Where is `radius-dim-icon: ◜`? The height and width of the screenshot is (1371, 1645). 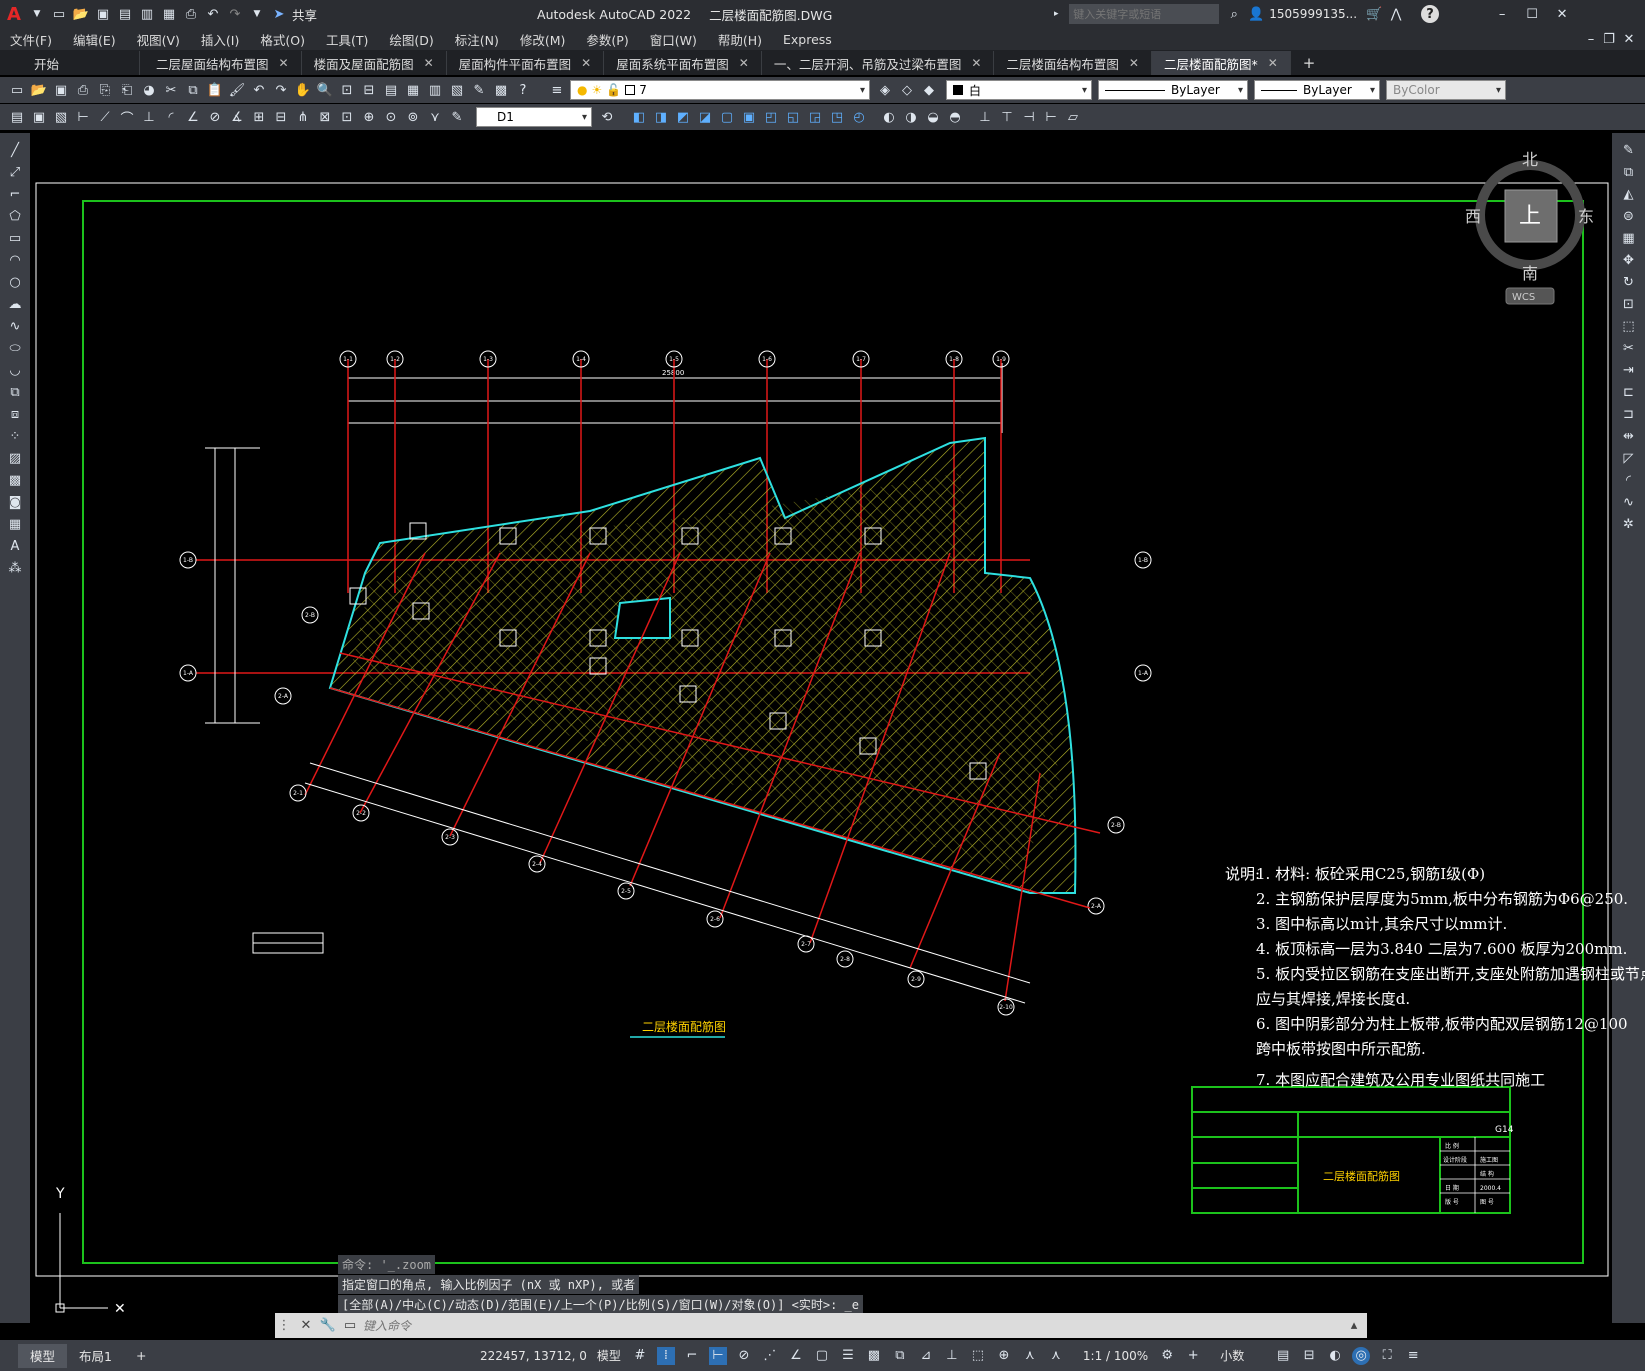
radius-dim-icon: ◜ is located at coordinates (171, 117).